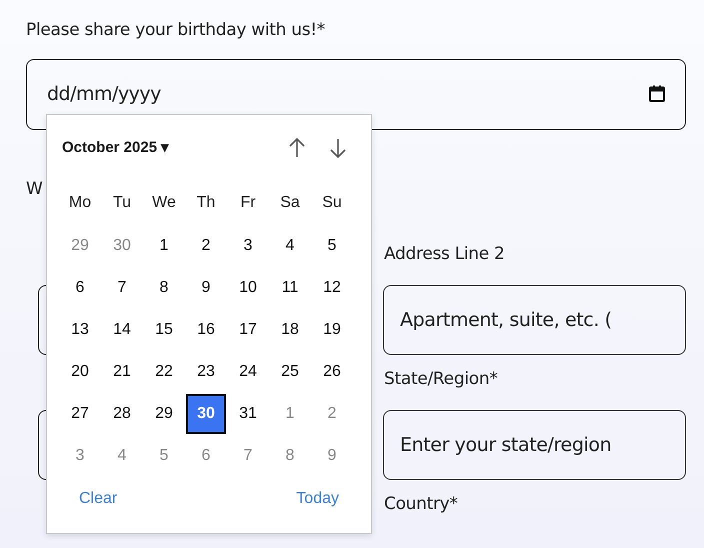 This screenshot has width=704, height=548. What do you see at coordinates (444, 254) in the screenshot?
I see `field-label: Address Line 2` at bounding box center [444, 254].